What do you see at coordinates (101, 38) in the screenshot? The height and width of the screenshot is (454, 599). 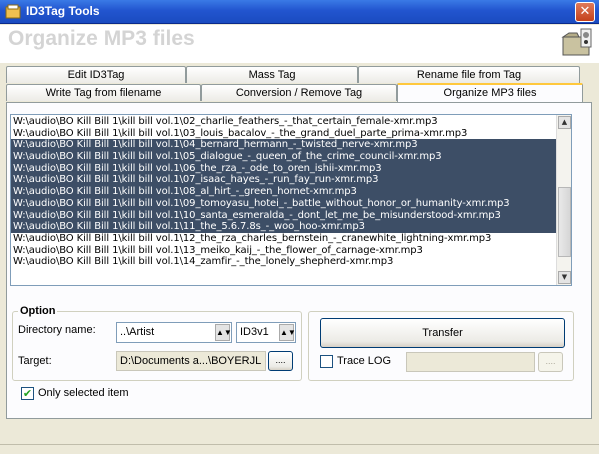 I see `page-title: Organize MP3 files` at bounding box center [101, 38].